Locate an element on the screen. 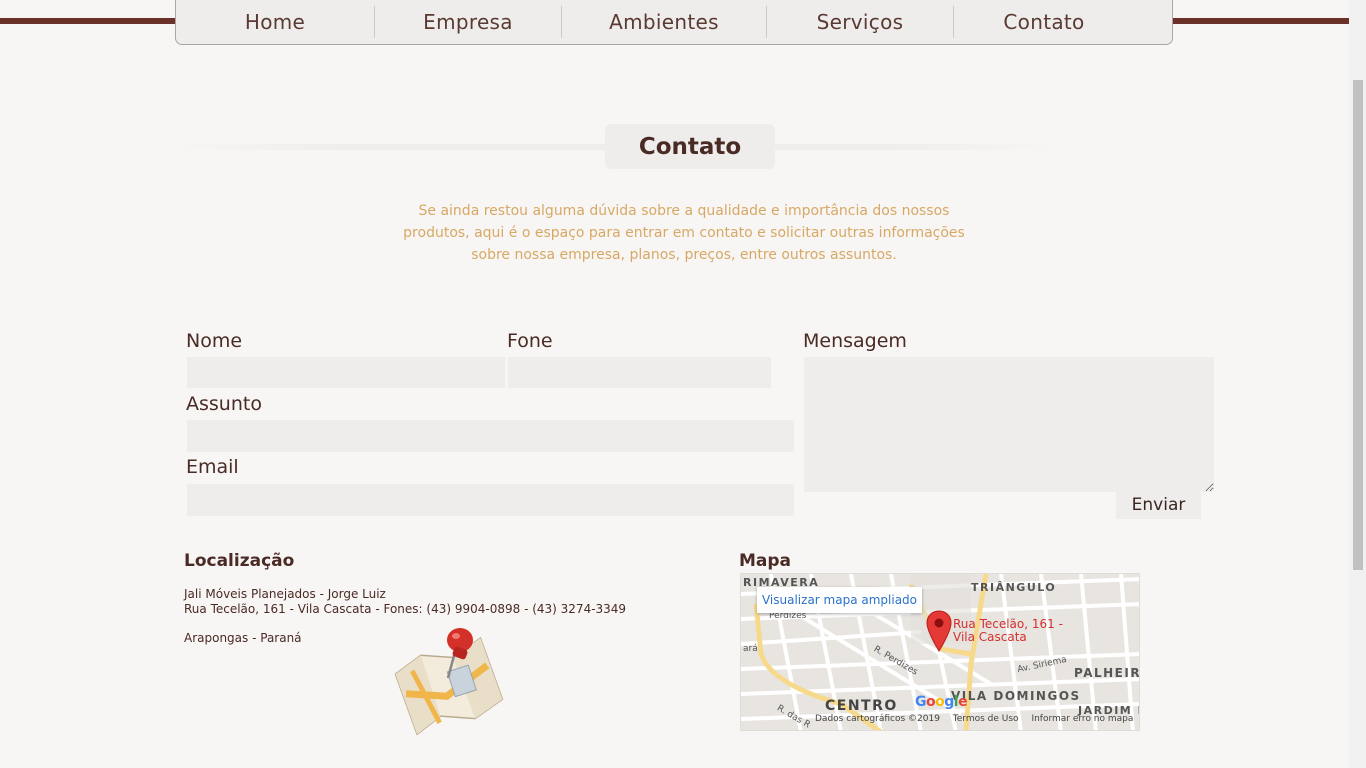 The height and width of the screenshot is (768, 1366). map-label-ara: ará is located at coordinates (750, 649).